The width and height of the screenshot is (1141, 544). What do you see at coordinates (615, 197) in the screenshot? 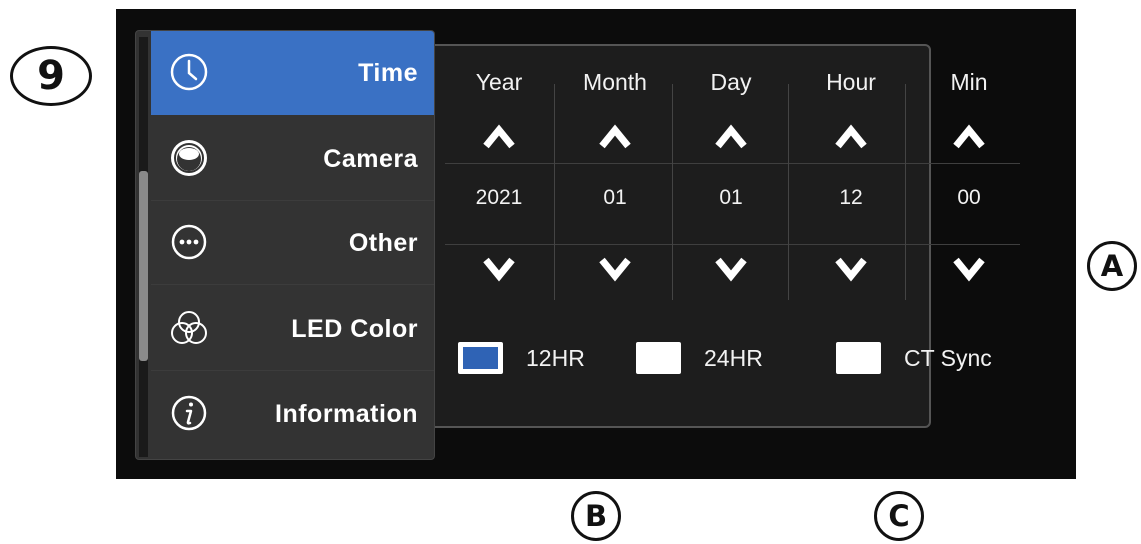
I see `month-value: 01` at bounding box center [615, 197].